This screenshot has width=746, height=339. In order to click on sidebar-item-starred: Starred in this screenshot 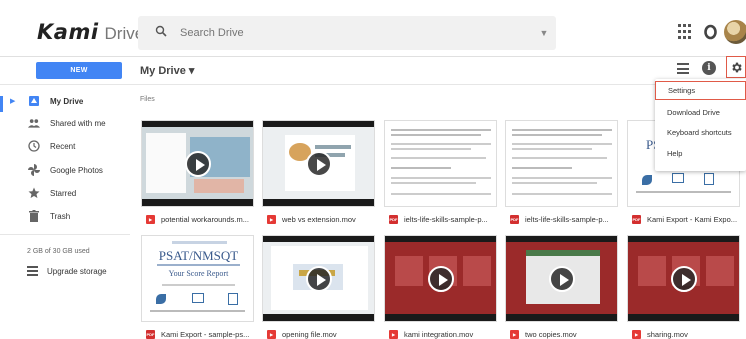, I will do `click(65, 193)`.